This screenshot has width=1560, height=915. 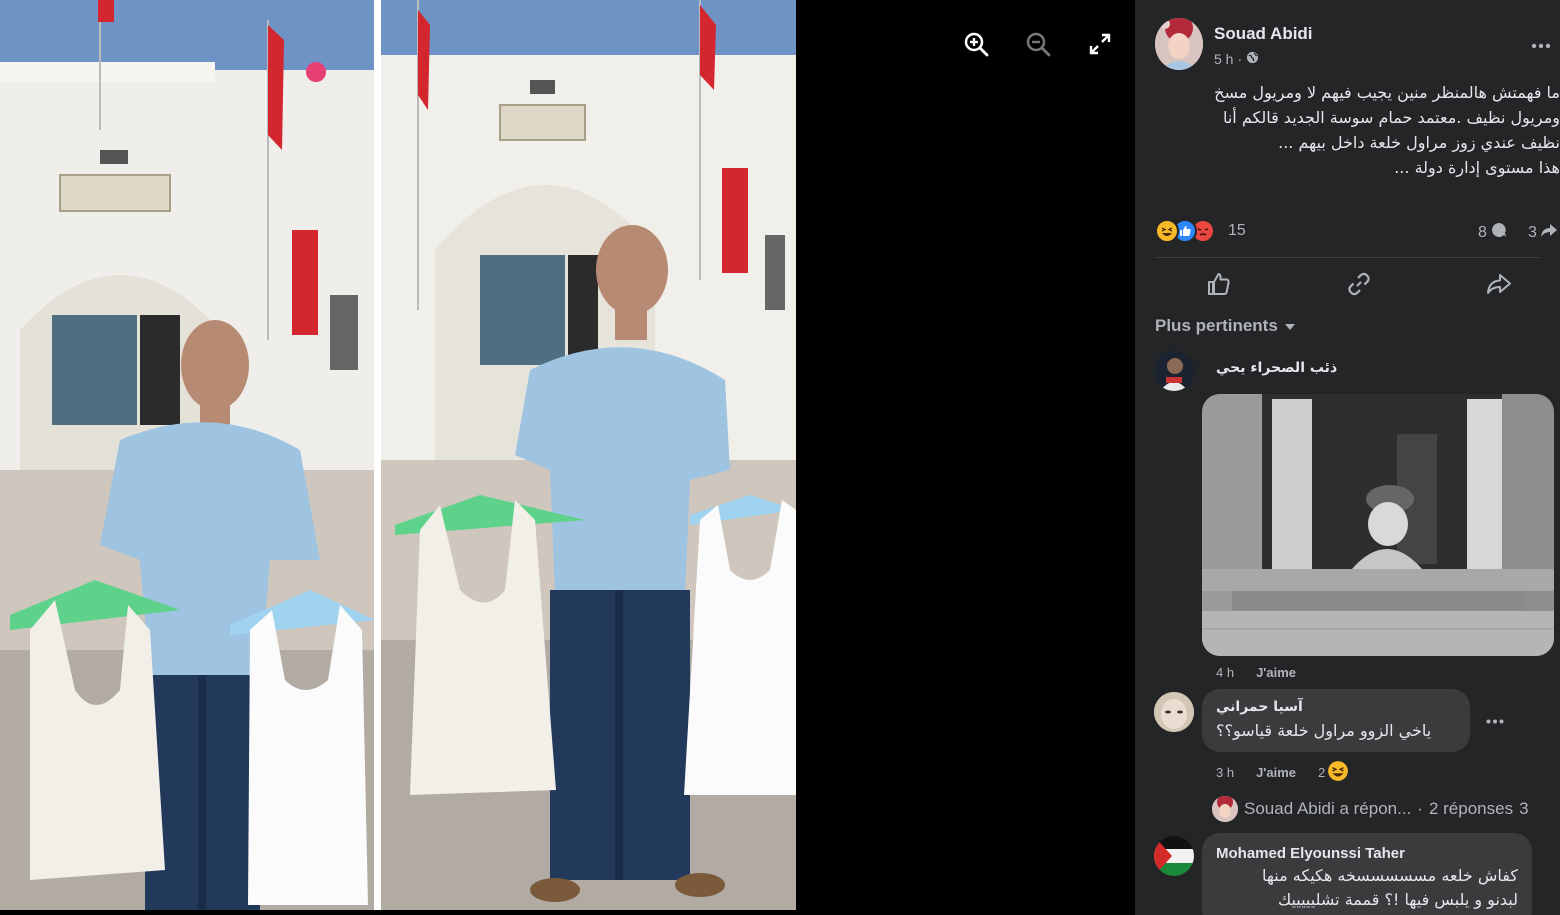 What do you see at coordinates (1347, 257) in the screenshot?
I see `divider` at bounding box center [1347, 257].